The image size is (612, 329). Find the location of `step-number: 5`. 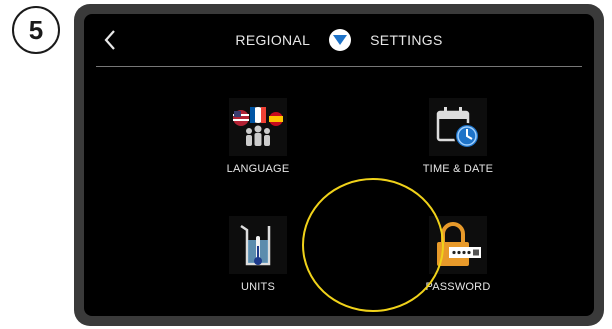

step-number: 5 is located at coordinates (36, 29).